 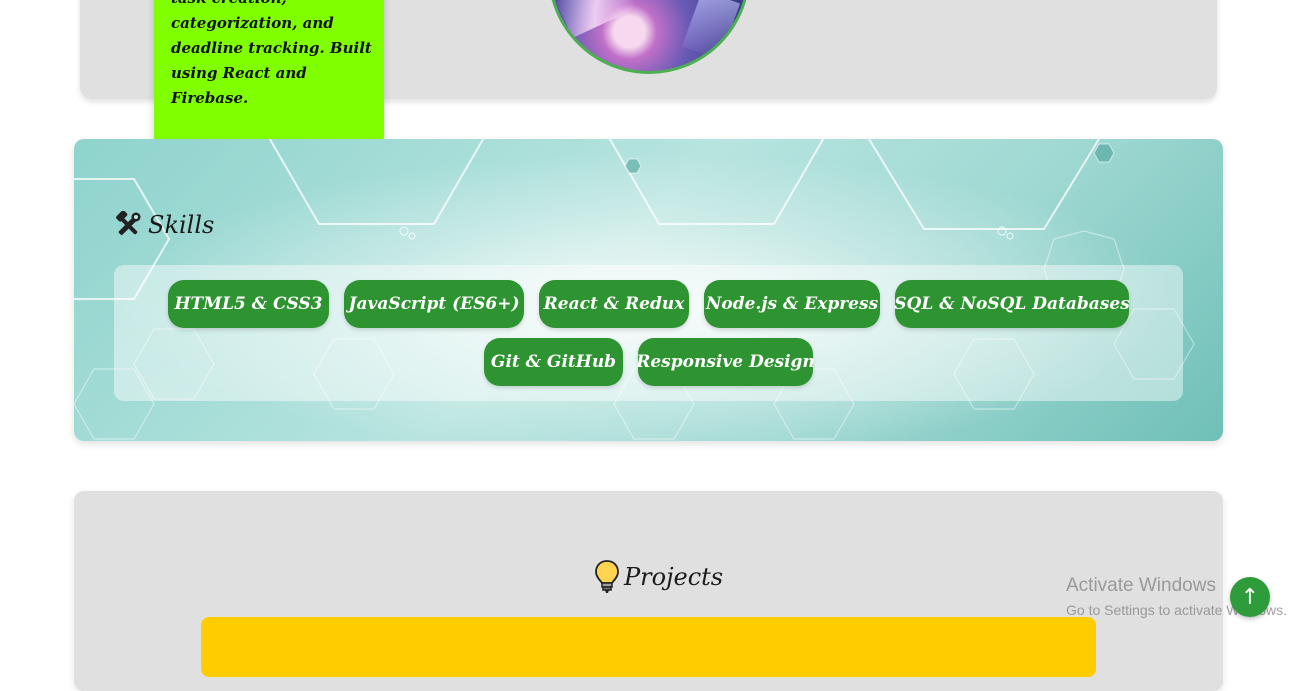 What do you see at coordinates (128, 223) in the screenshot?
I see `tools-icon` at bounding box center [128, 223].